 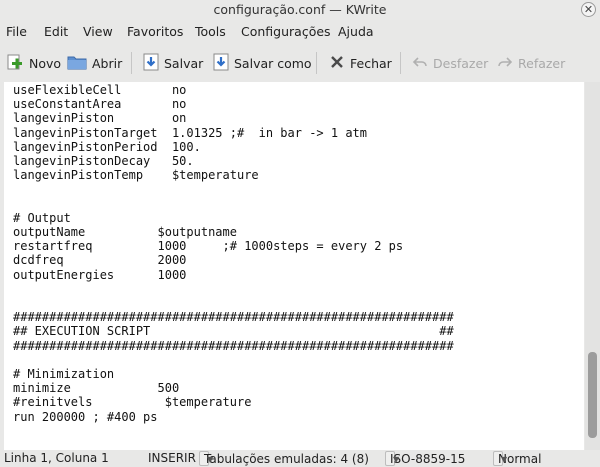 I want to click on new-button: Novo, so click(x=33, y=63).